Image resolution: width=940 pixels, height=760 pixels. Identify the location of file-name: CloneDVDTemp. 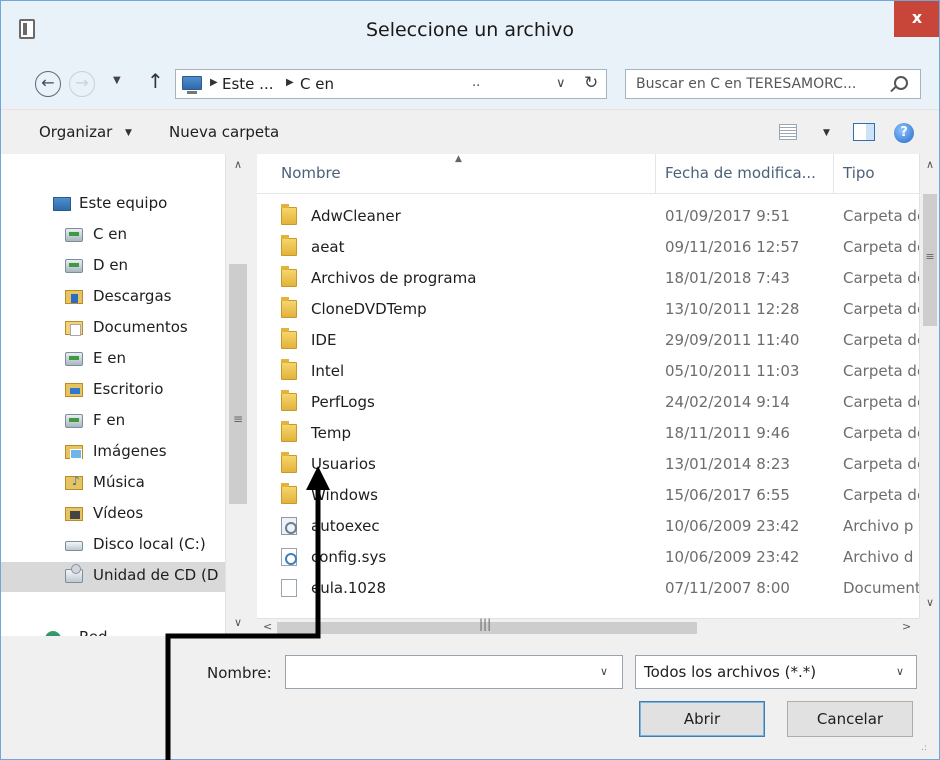
(369, 309).